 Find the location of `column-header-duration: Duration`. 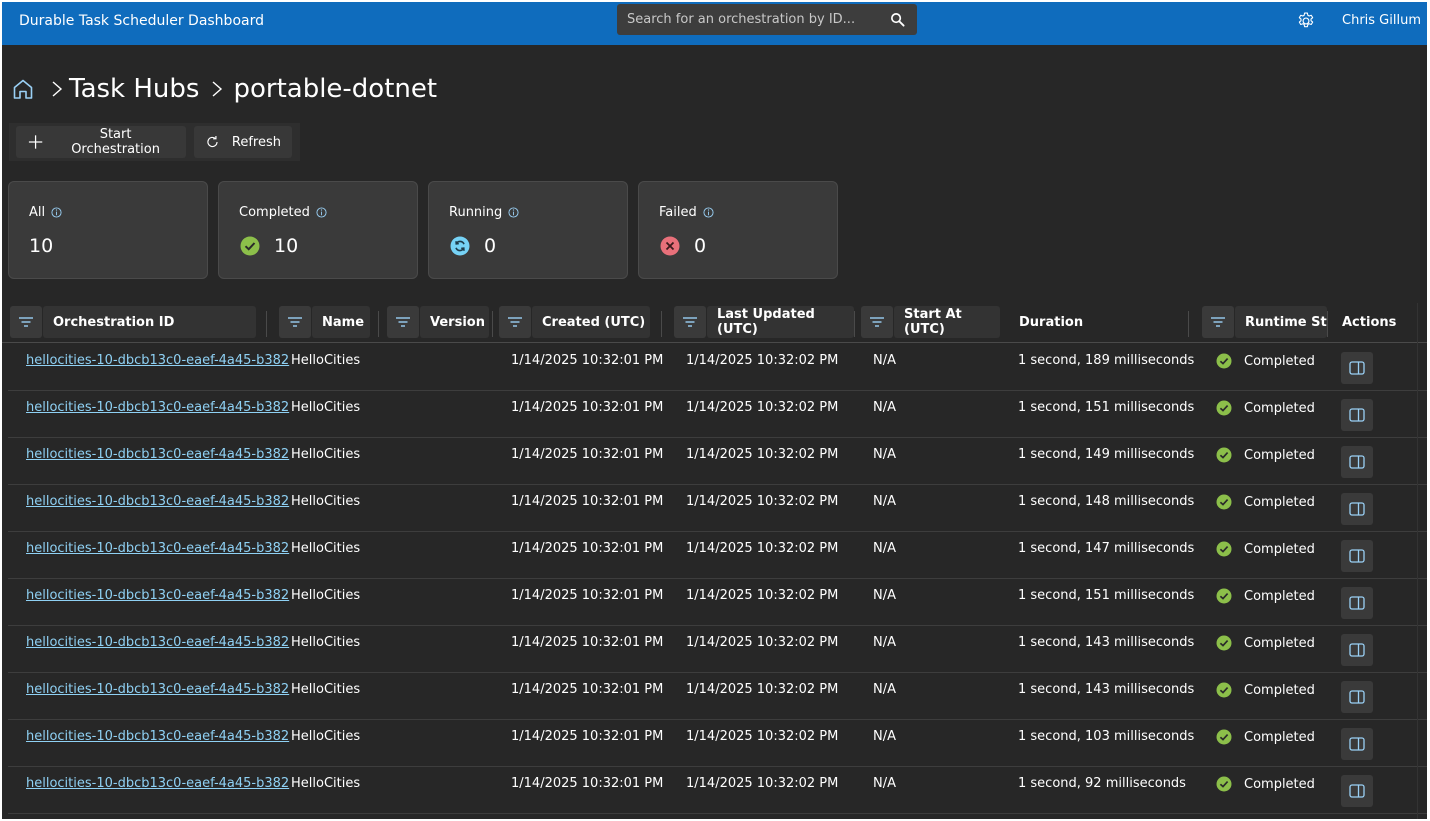

column-header-duration: Duration is located at coordinates (1068, 322).